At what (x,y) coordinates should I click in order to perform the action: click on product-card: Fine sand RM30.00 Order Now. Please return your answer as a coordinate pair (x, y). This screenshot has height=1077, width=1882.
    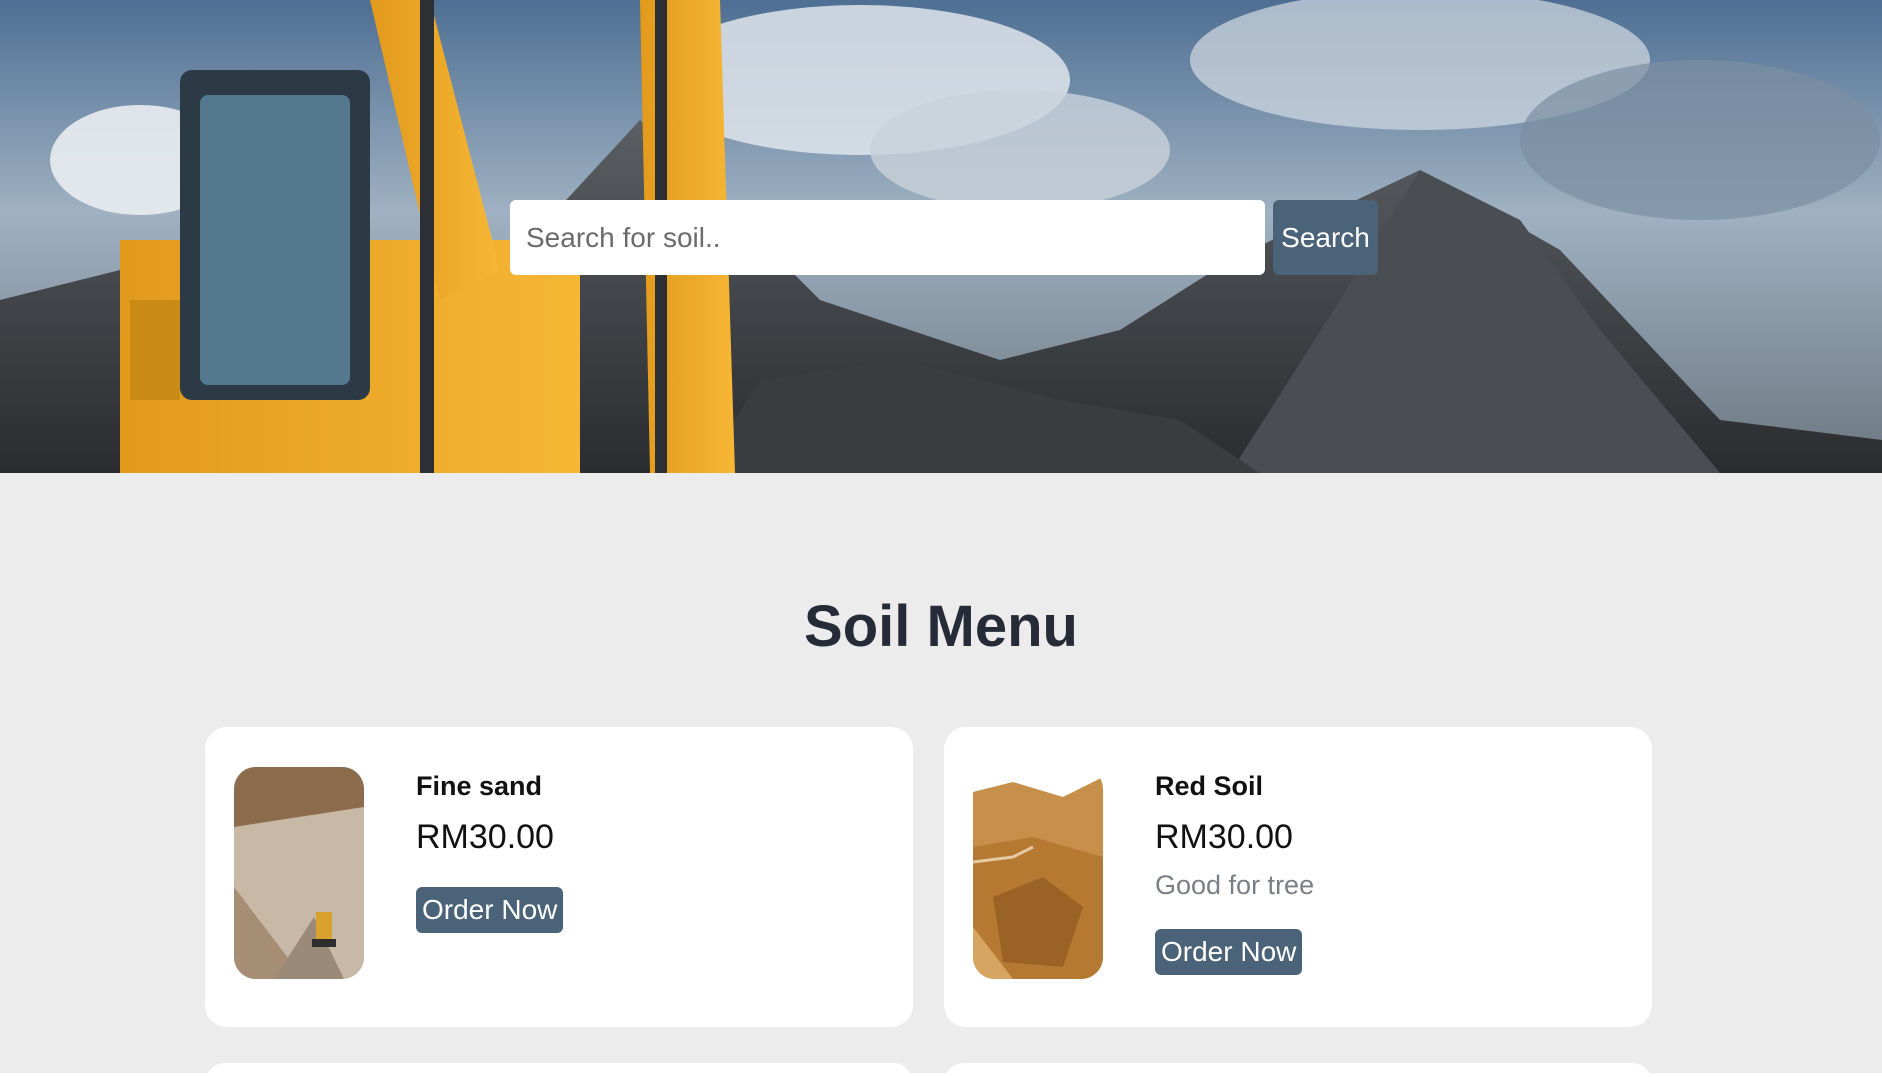
    Looking at the image, I should click on (559, 877).